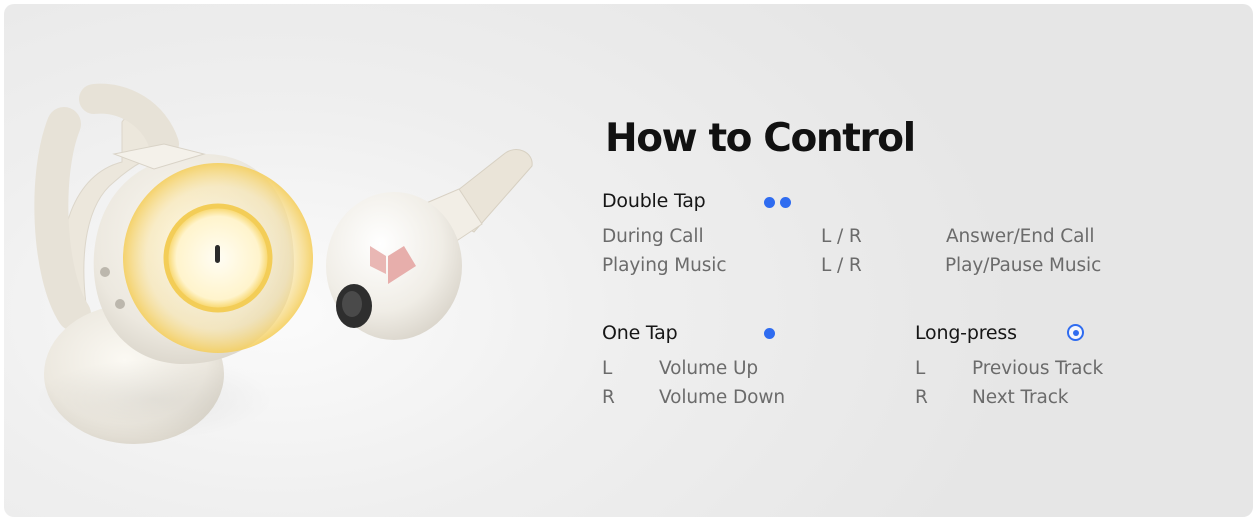 The image size is (1257, 521). What do you see at coordinates (1020, 397) in the screenshot?
I see `long-press-result: Next Track` at bounding box center [1020, 397].